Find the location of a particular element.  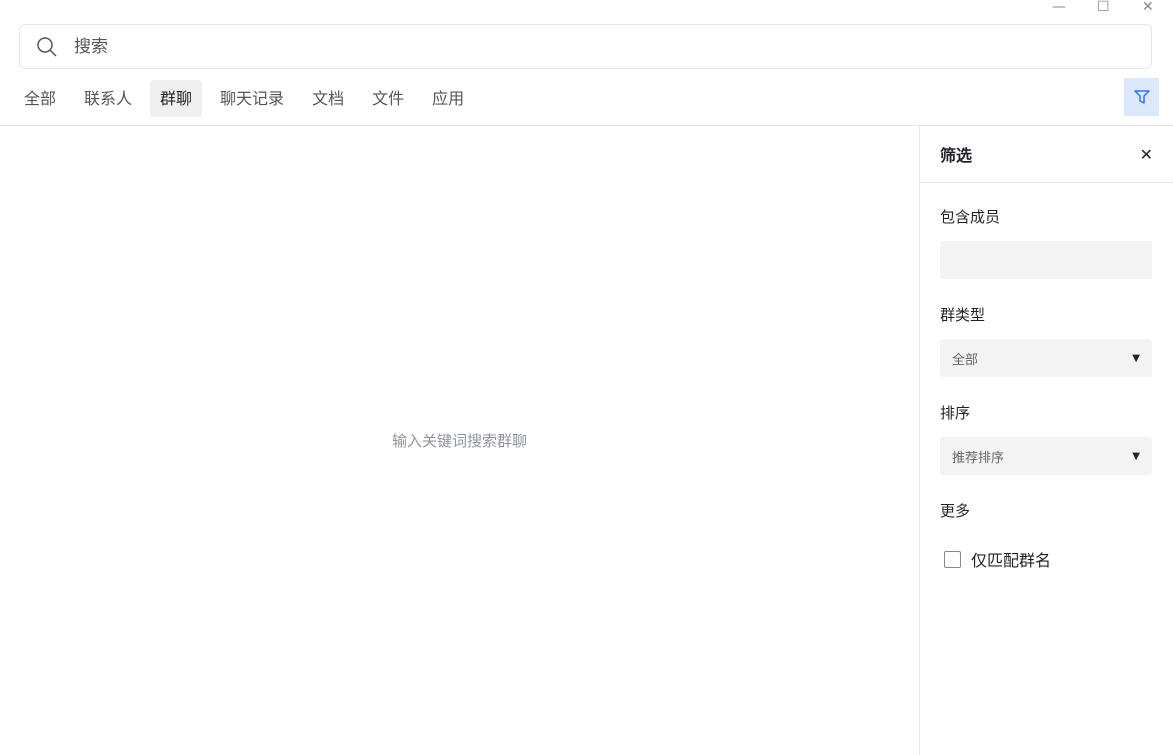

filter-panel-title: 筛选 is located at coordinates (956, 155).